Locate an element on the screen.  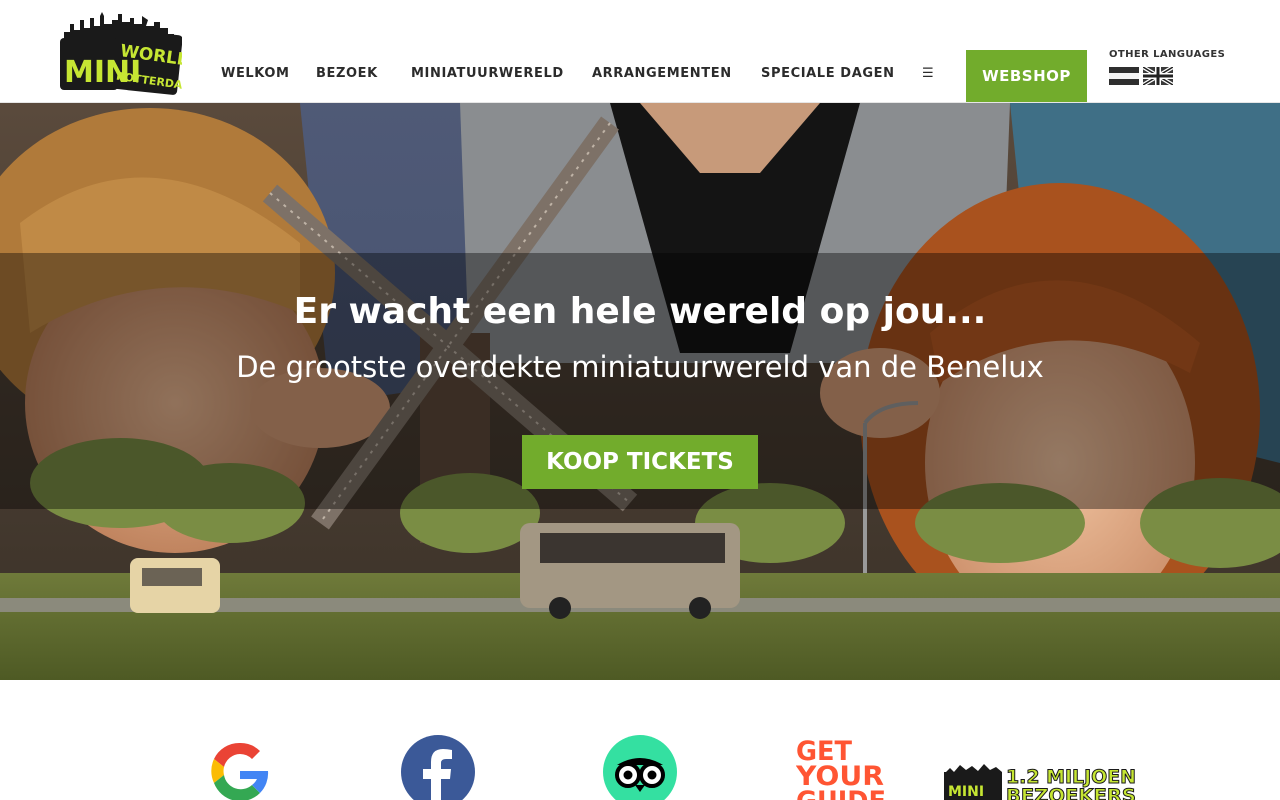
badge-logo-text: MINI is located at coordinates (966, 792).